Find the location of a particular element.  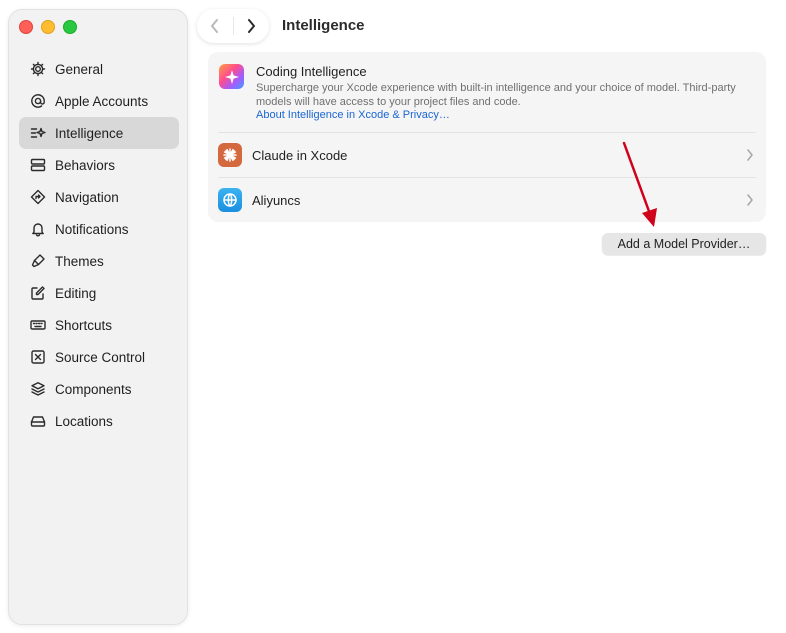

sidebar-item-navigation: Navigation is located at coordinates (99, 197).